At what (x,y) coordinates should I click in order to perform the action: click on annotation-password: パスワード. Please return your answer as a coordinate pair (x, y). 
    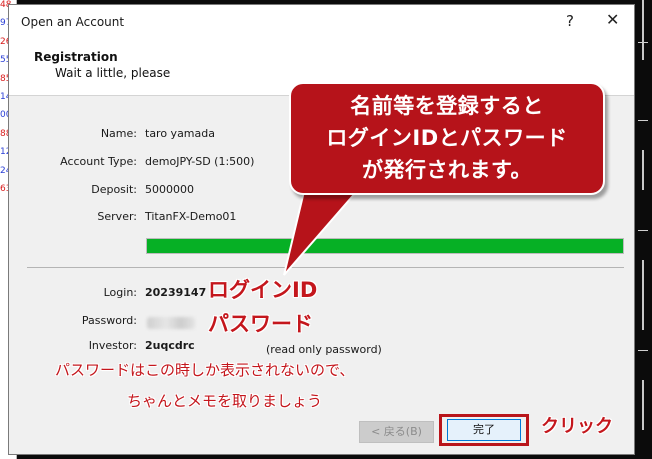
    Looking at the image, I should click on (260, 324).